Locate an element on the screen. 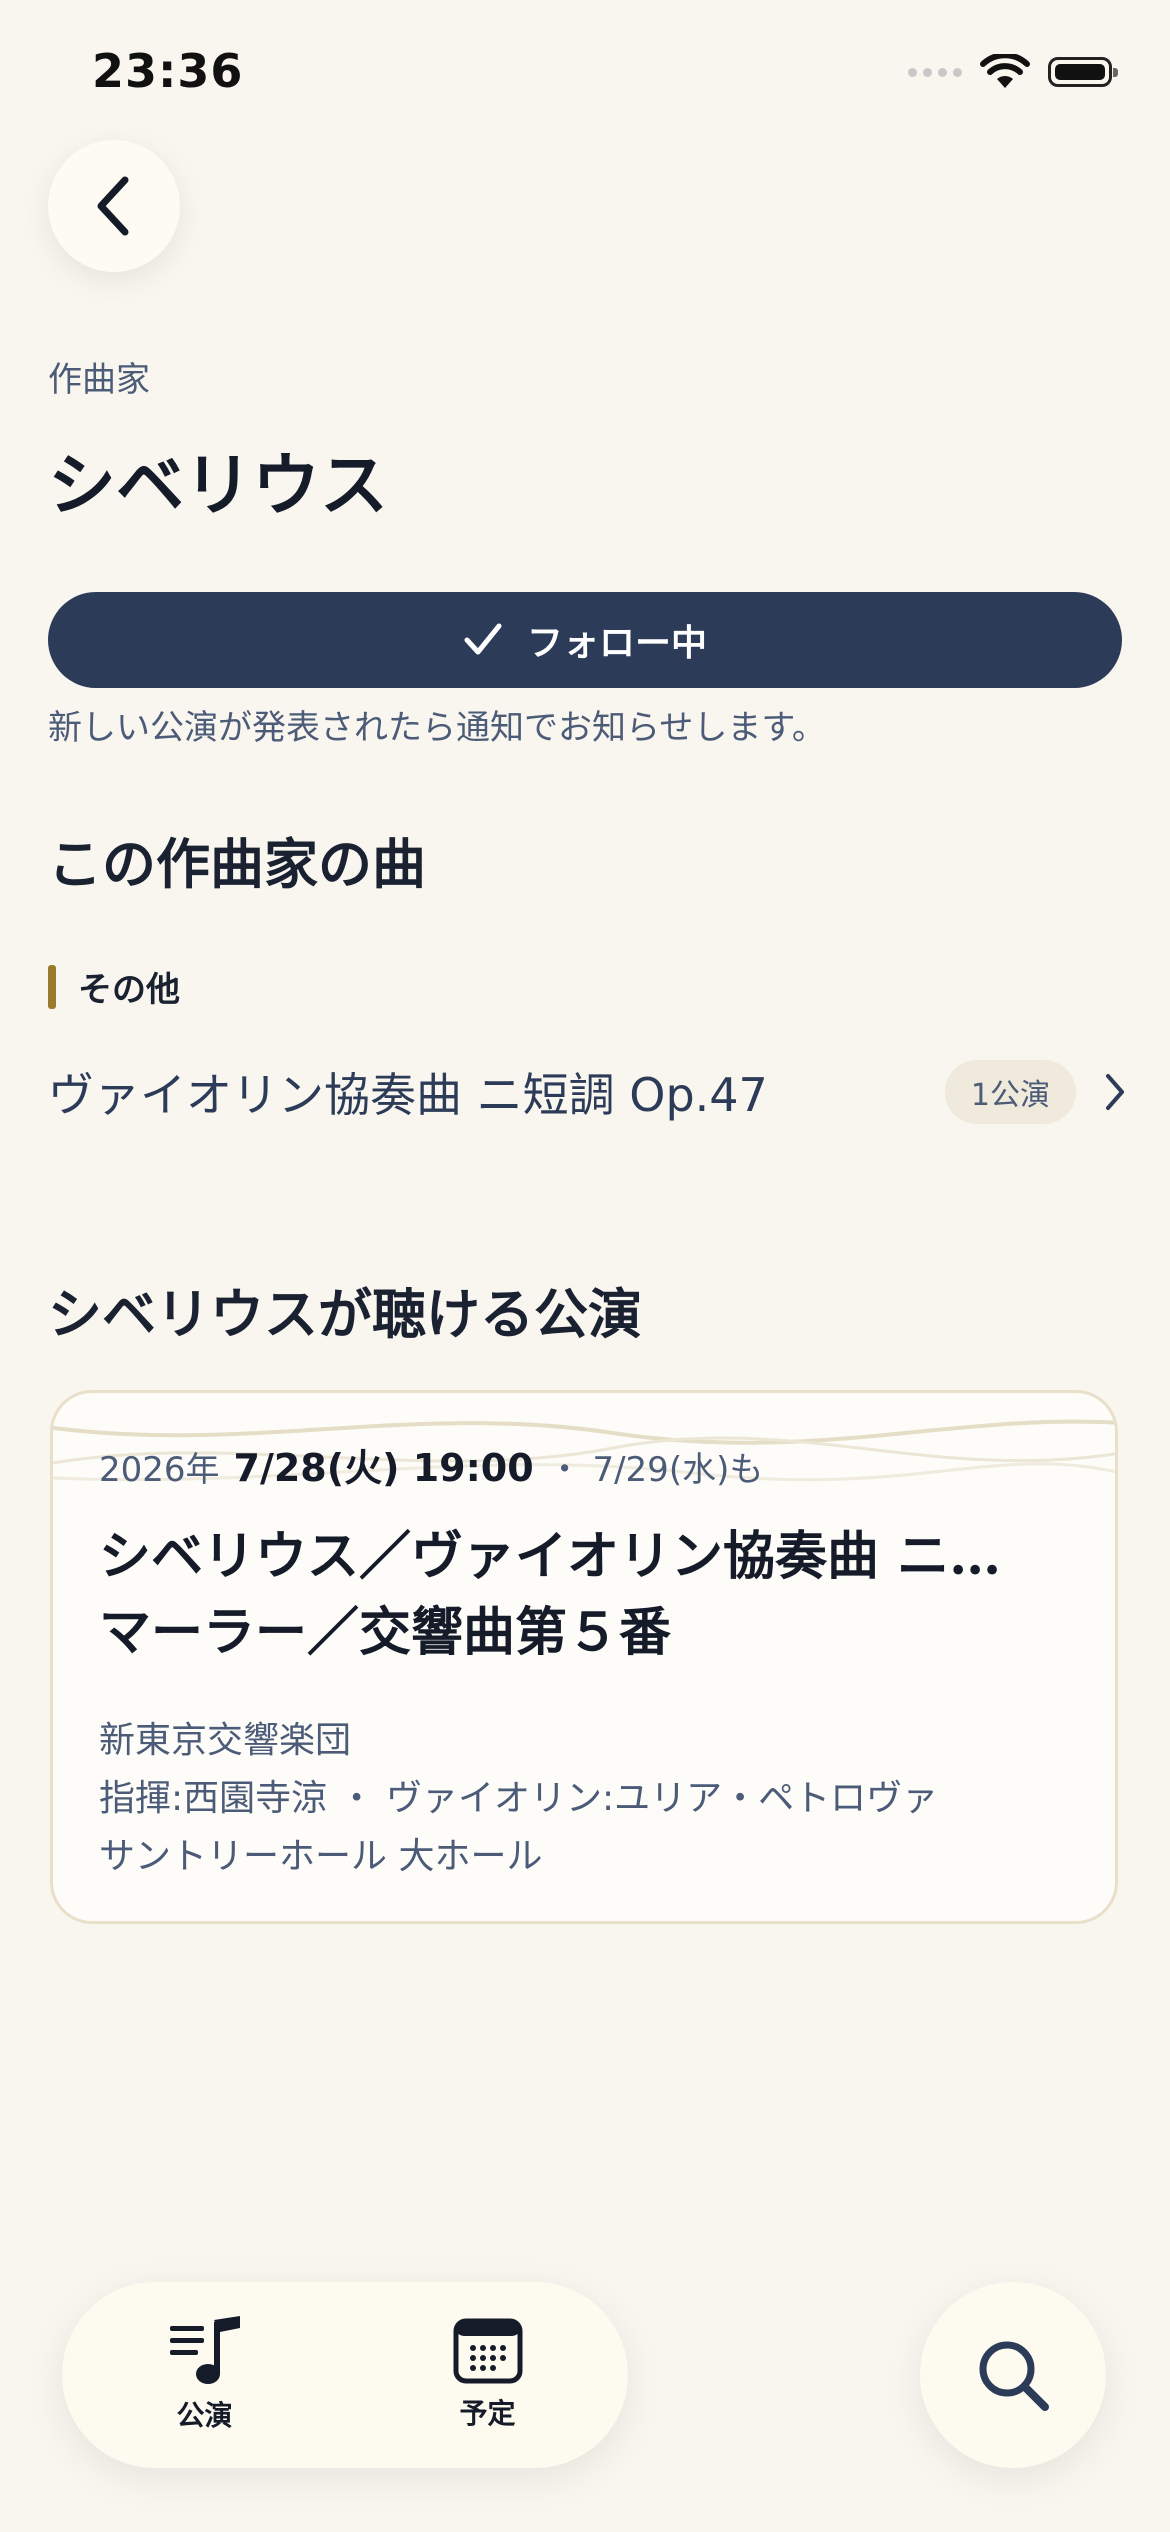 This screenshot has width=1170, height=2532. concert-date: 2026年 7/28(火) 19:00 ・ 7/29(水)も is located at coordinates (431, 1464).